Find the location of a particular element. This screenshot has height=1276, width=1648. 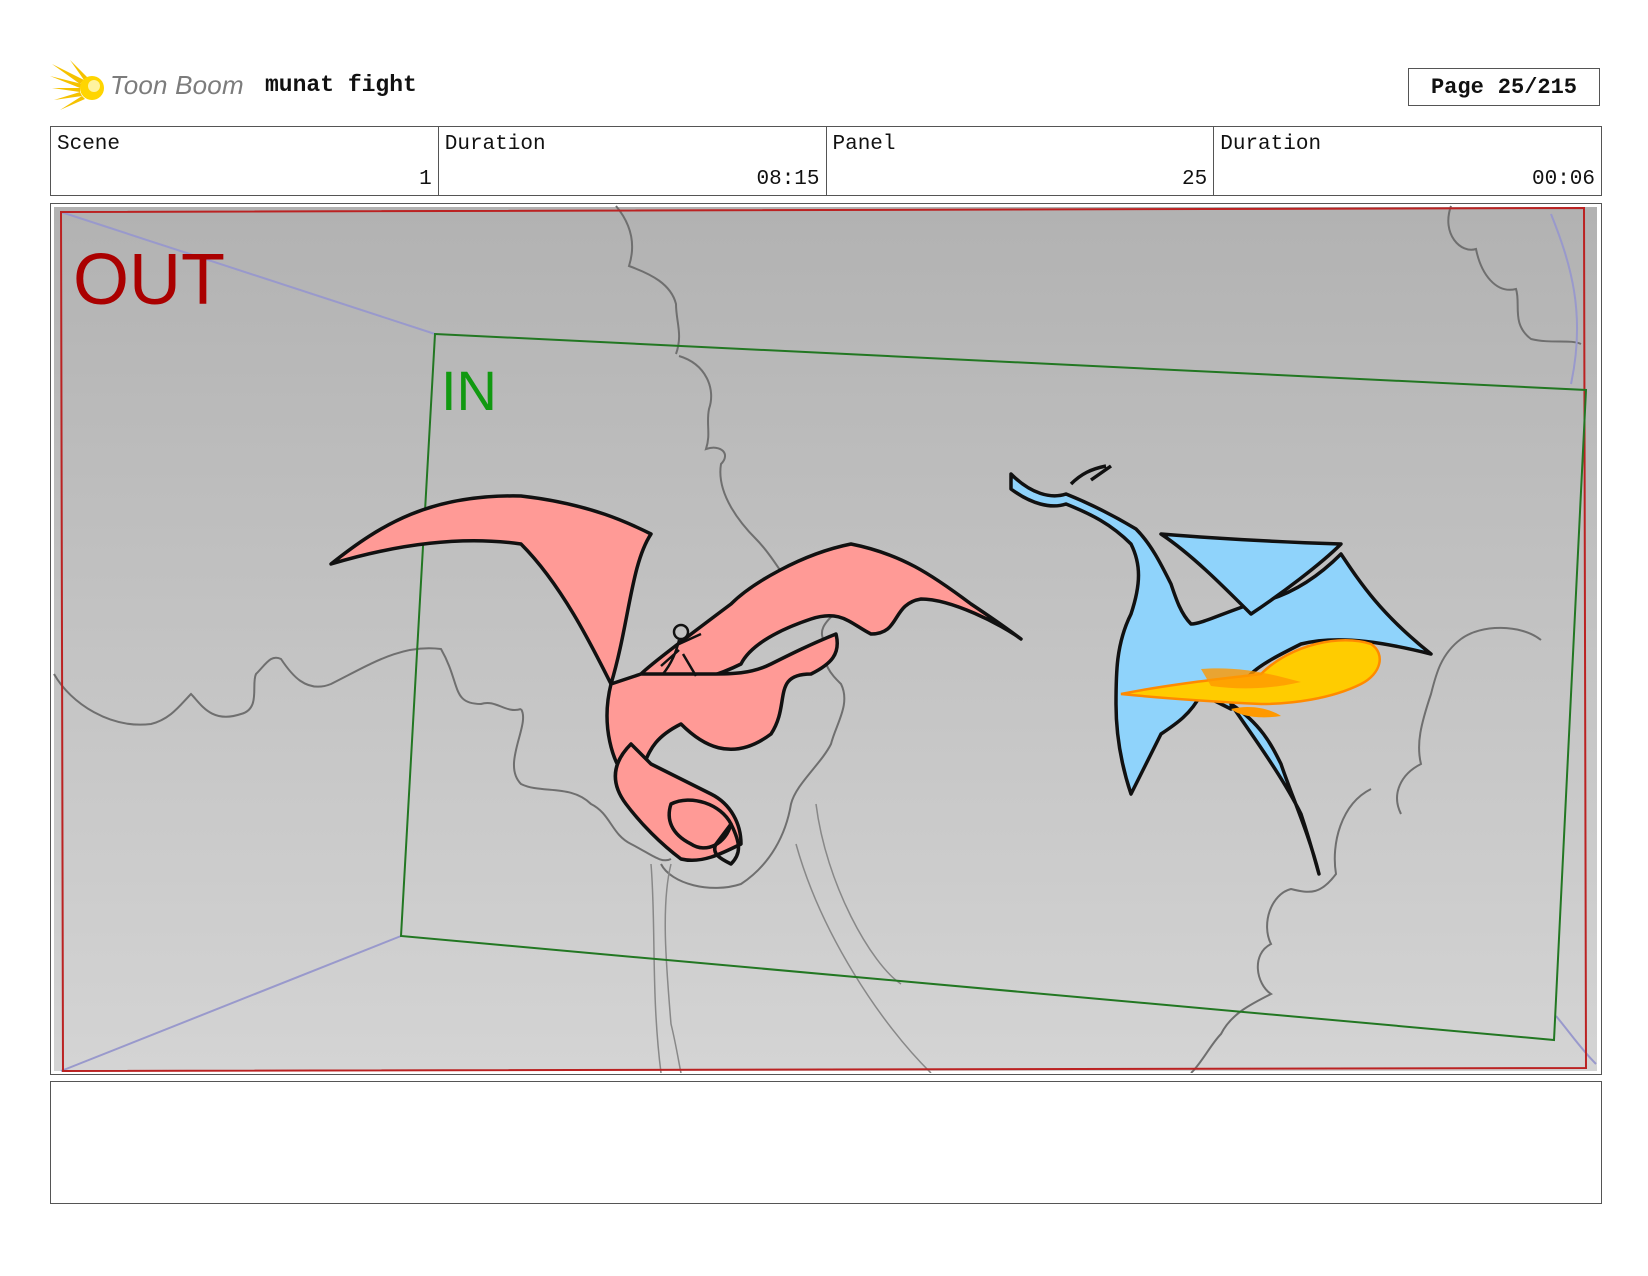

scene-cell: Scene 1 is located at coordinates (245, 161).